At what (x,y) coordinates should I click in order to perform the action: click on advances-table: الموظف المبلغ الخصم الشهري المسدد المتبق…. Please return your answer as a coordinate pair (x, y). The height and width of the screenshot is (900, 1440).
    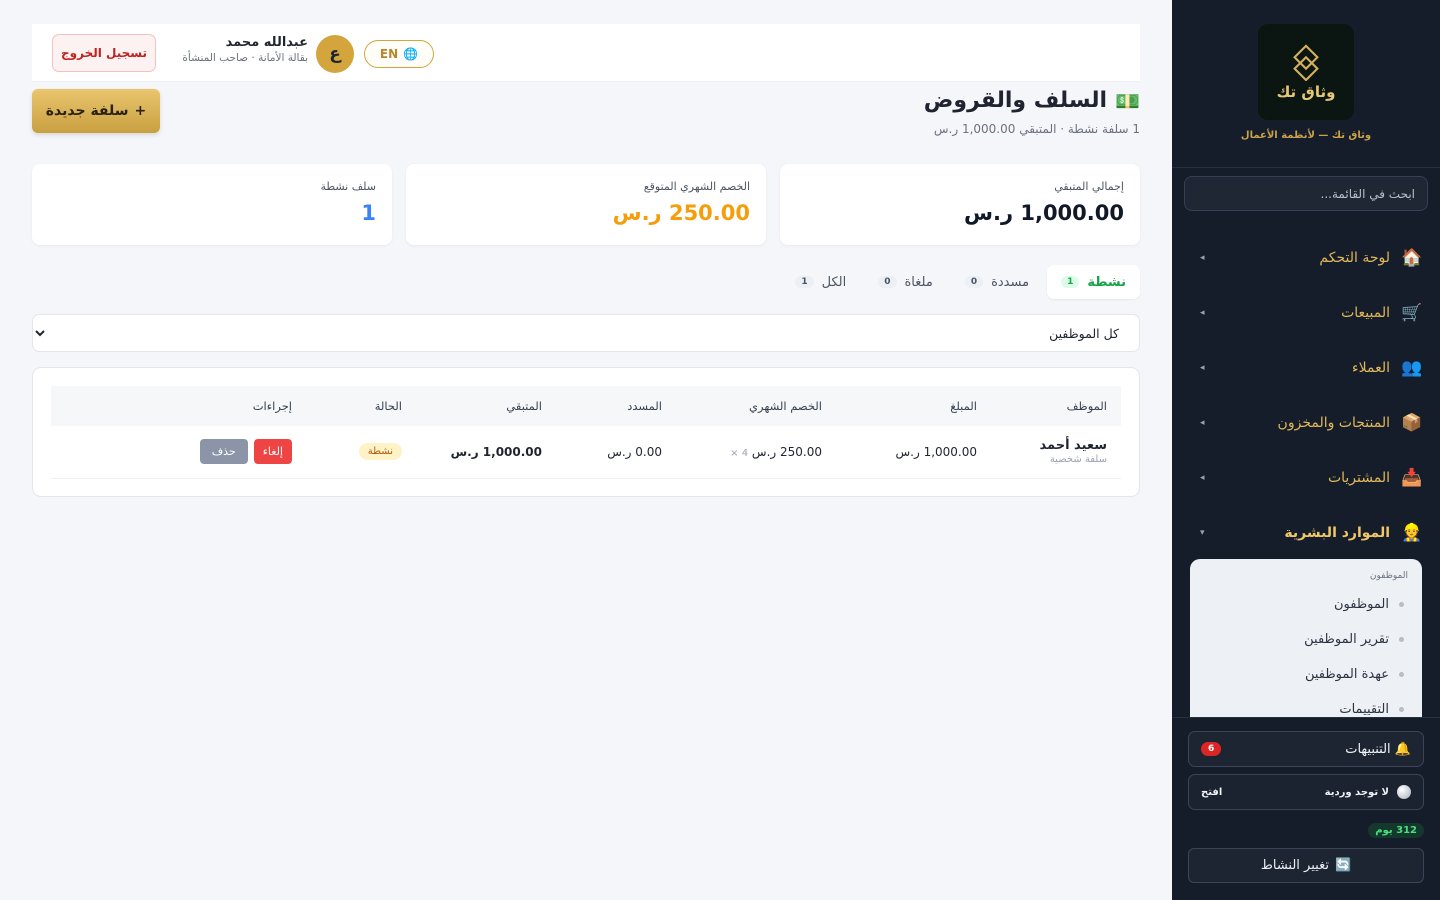
    Looking at the image, I should click on (586, 432).